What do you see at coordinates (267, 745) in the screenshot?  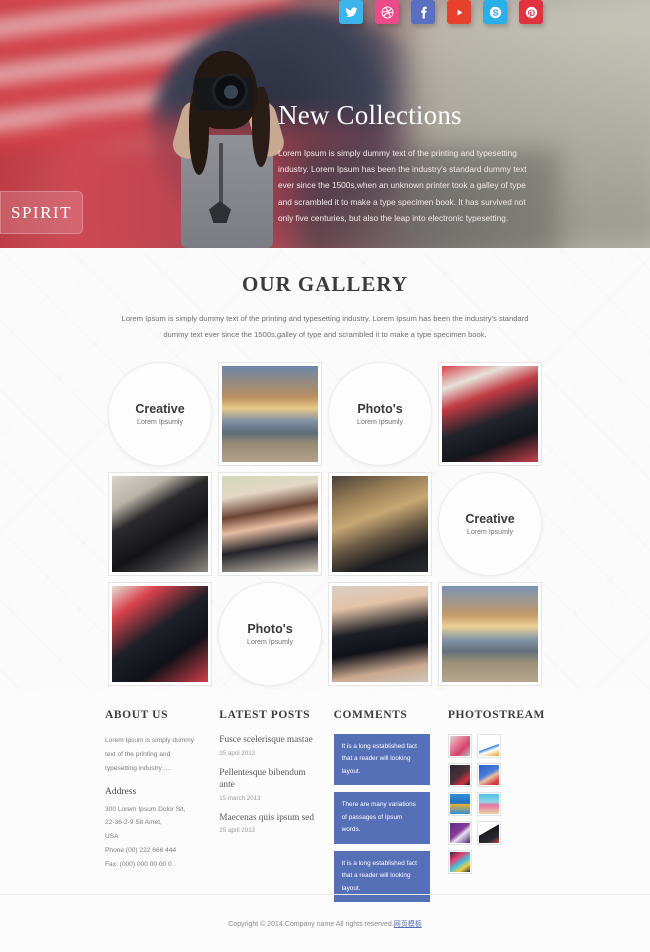 I see `latest-post-item: Fusce scelerisque mastae 25 april 2013` at bounding box center [267, 745].